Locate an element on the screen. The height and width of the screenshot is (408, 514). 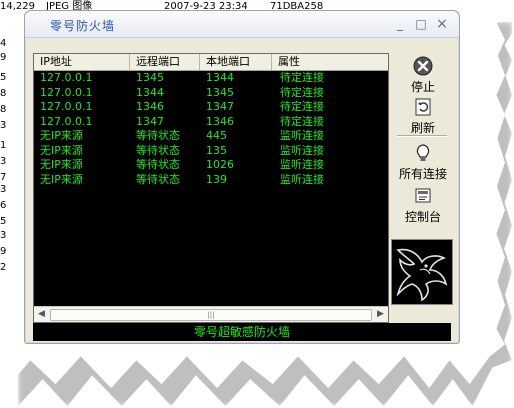
stop-label: 停止 is located at coordinates (422, 87).